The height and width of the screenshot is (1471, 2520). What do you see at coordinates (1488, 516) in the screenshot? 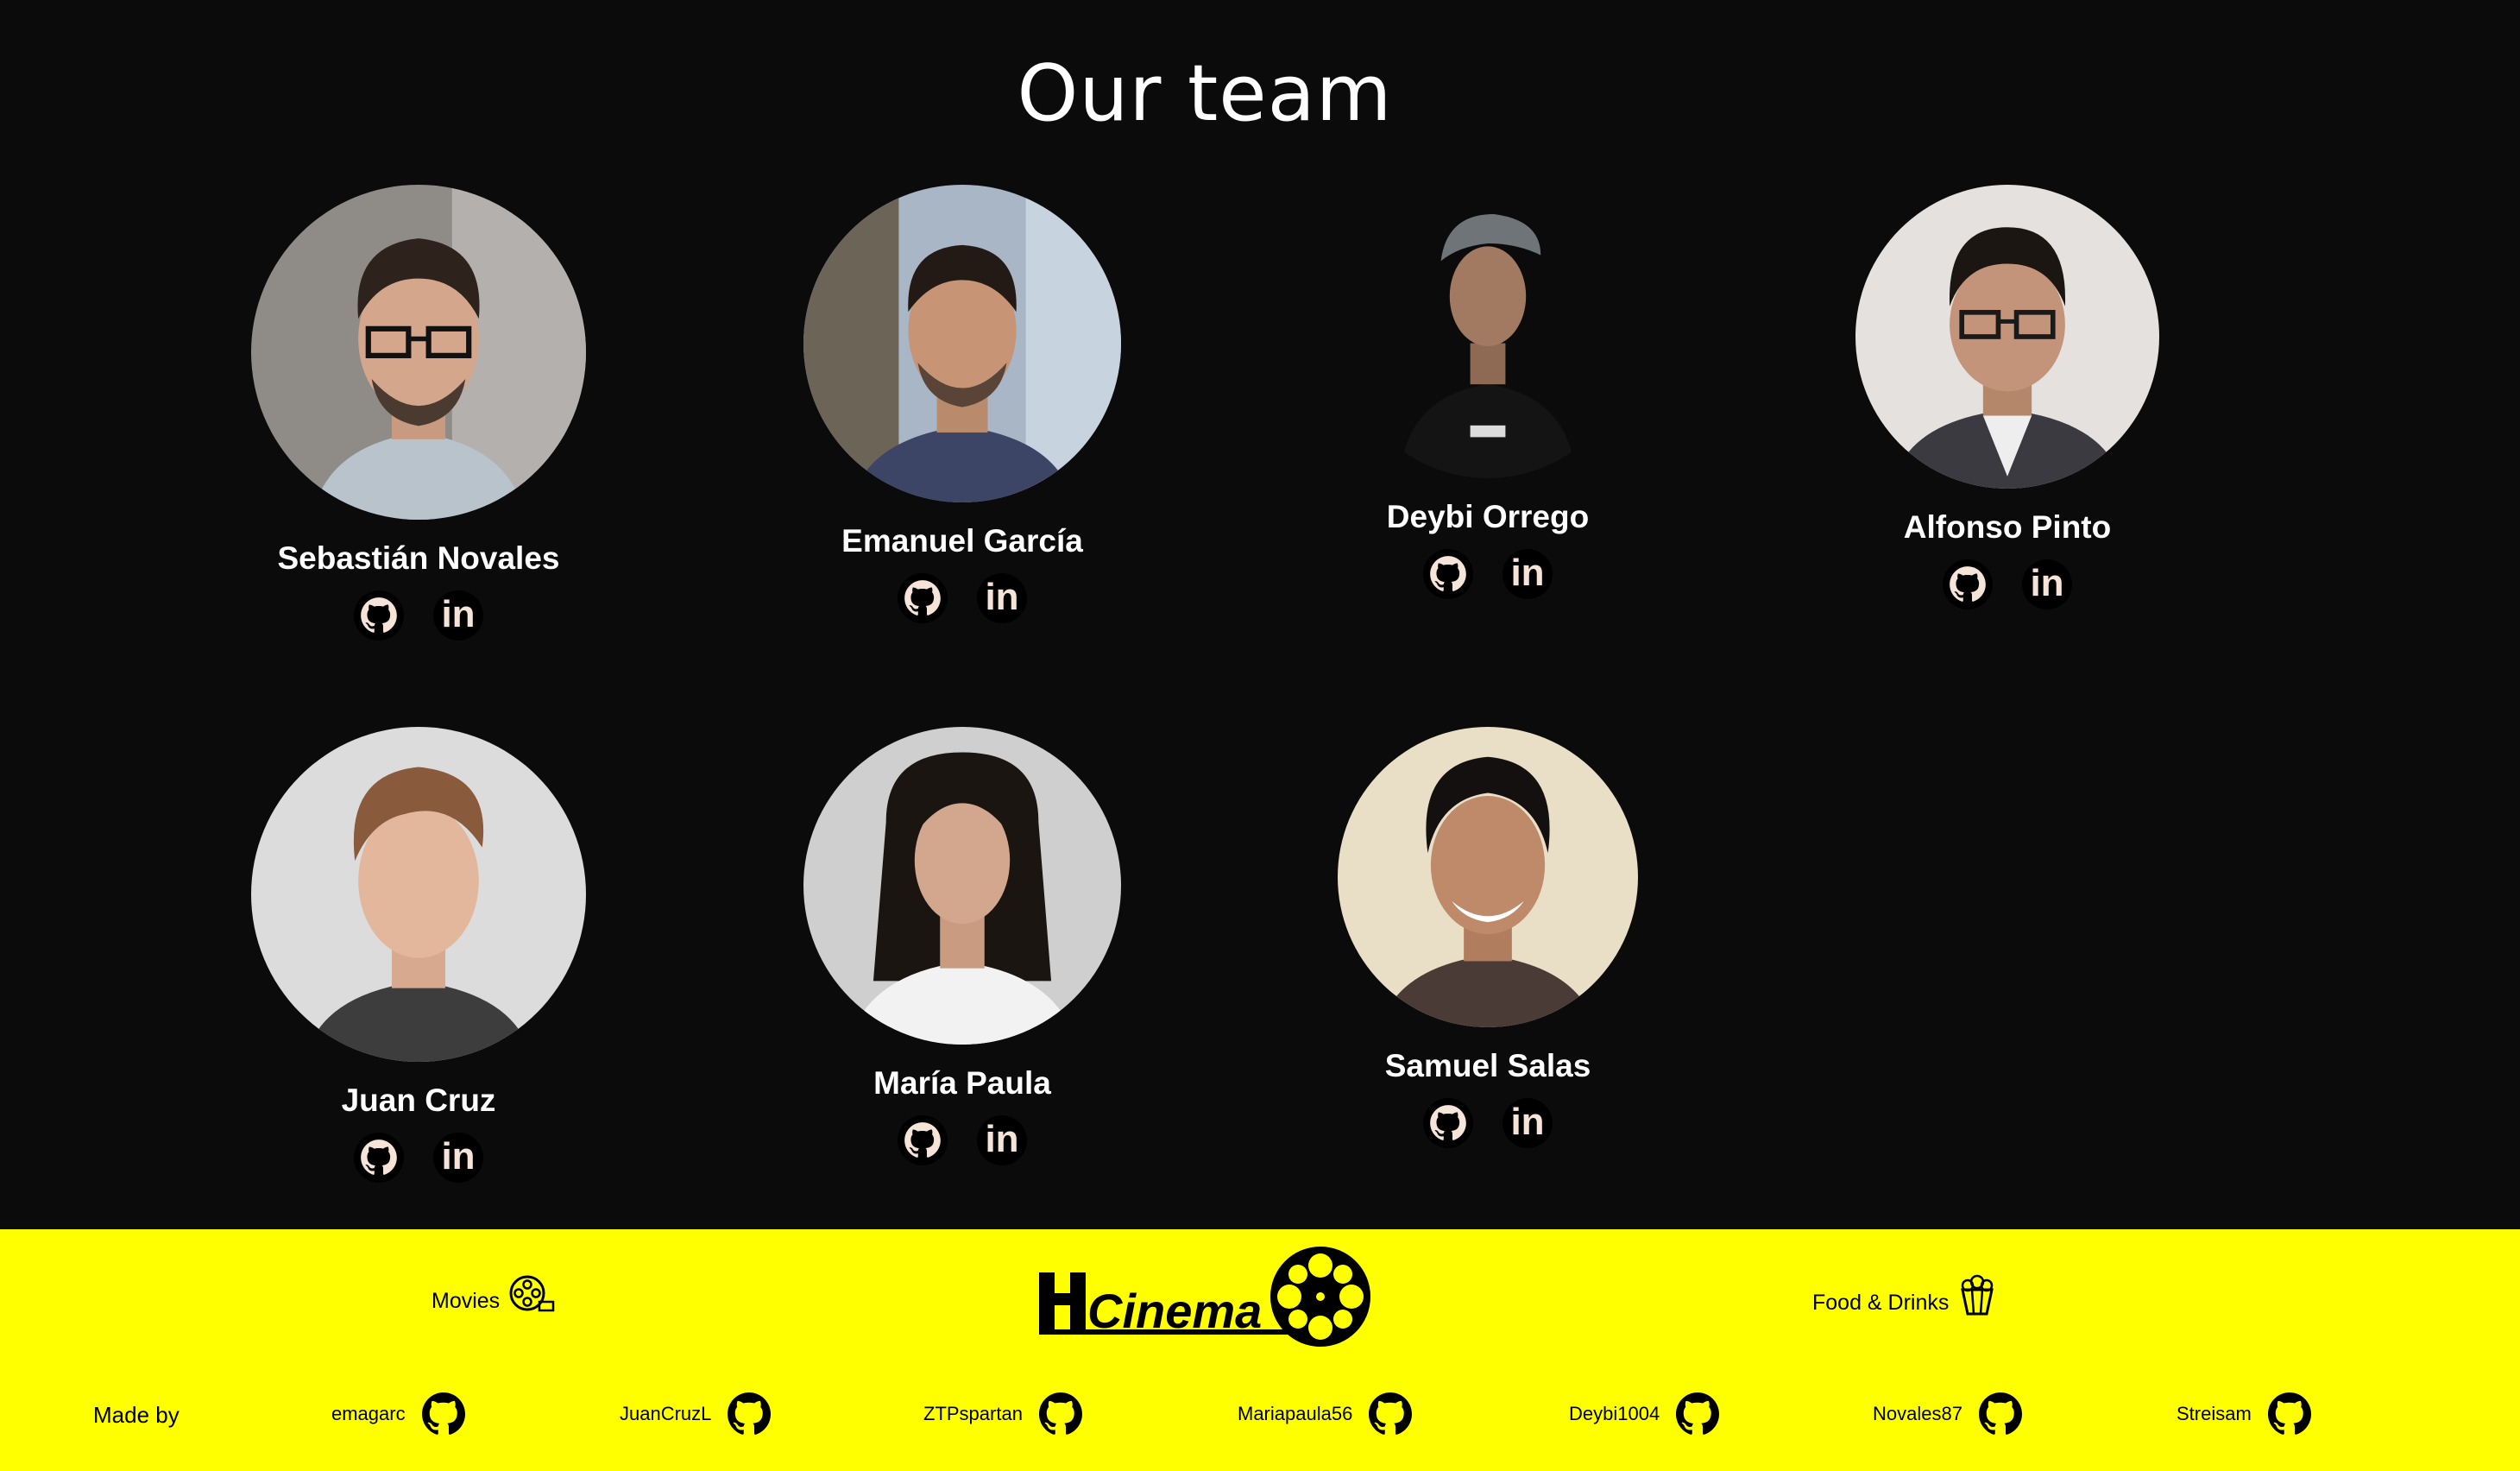
I see `member-name: Deybi Orrego` at bounding box center [1488, 516].